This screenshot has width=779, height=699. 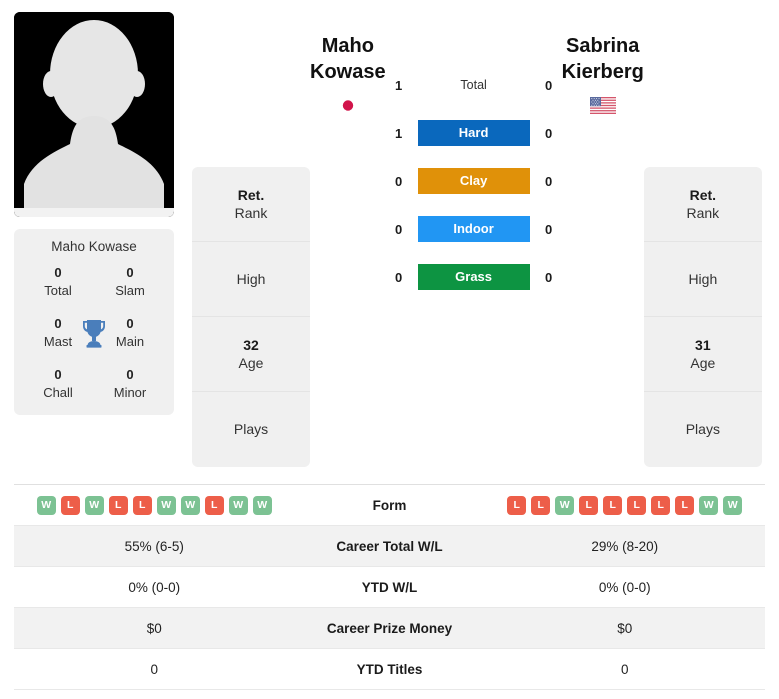 I want to click on left-titles-total-value: 0, so click(x=58, y=272).